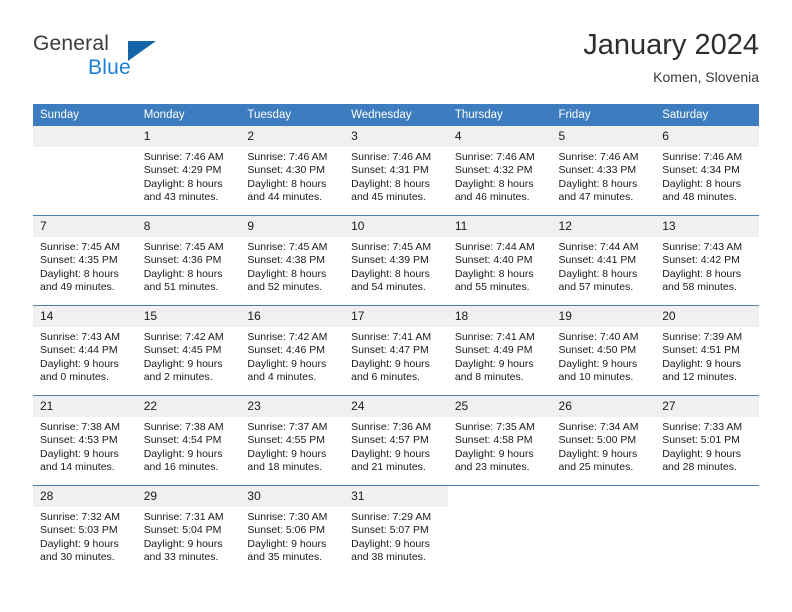  I want to click on day-number: 11, so click(499, 226).